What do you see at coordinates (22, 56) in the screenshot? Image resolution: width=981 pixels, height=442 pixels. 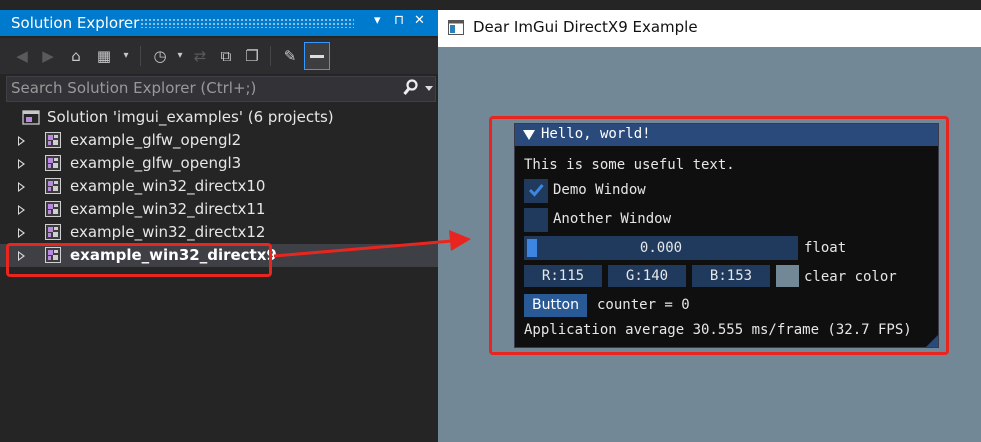 I see `back-icon: ◀` at bounding box center [22, 56].